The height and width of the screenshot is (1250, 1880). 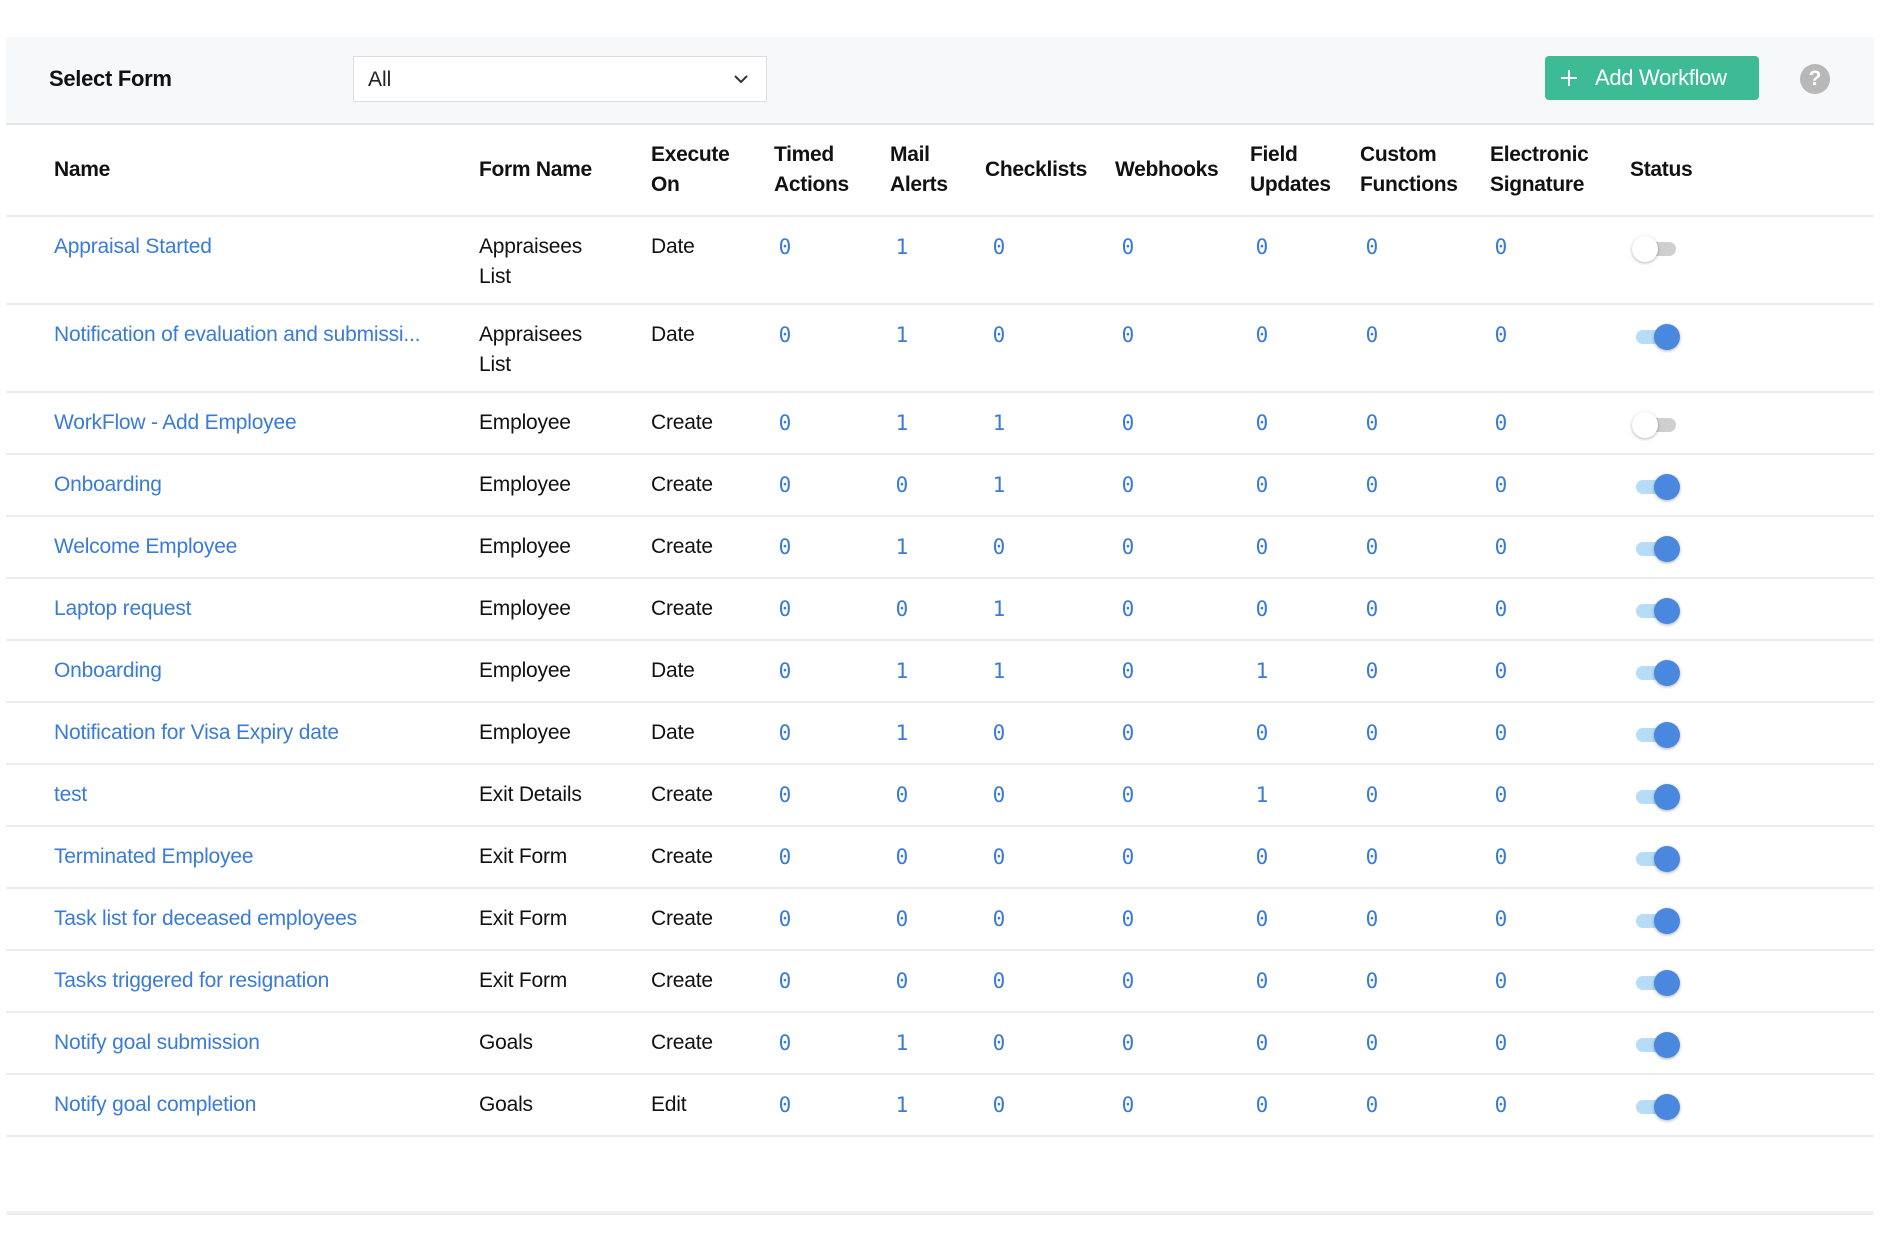 I want to click on workflow-name-link: Terminated Employee, so click(x=154, y=856).